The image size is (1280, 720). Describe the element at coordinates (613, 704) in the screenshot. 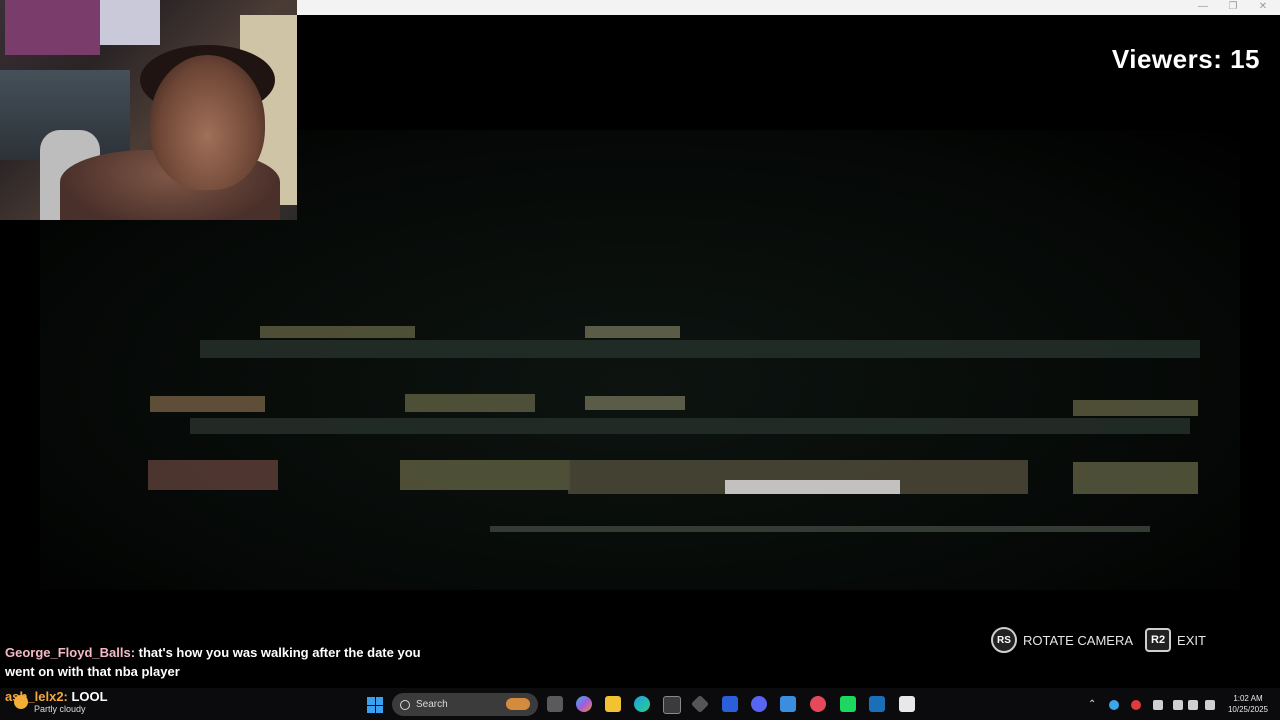

I see `file-explorer-icon` at that location.